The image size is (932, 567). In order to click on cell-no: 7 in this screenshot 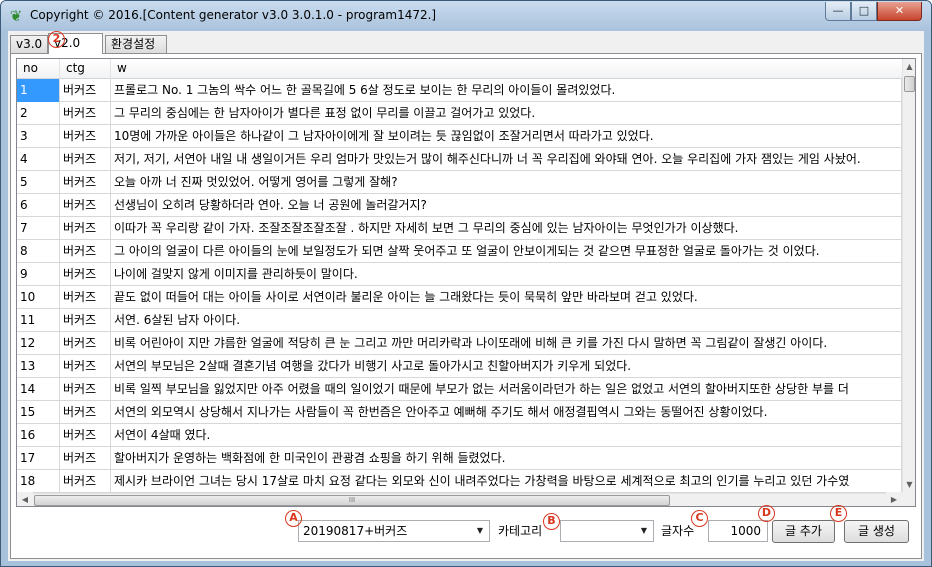, I will do `click(38, 228)`.